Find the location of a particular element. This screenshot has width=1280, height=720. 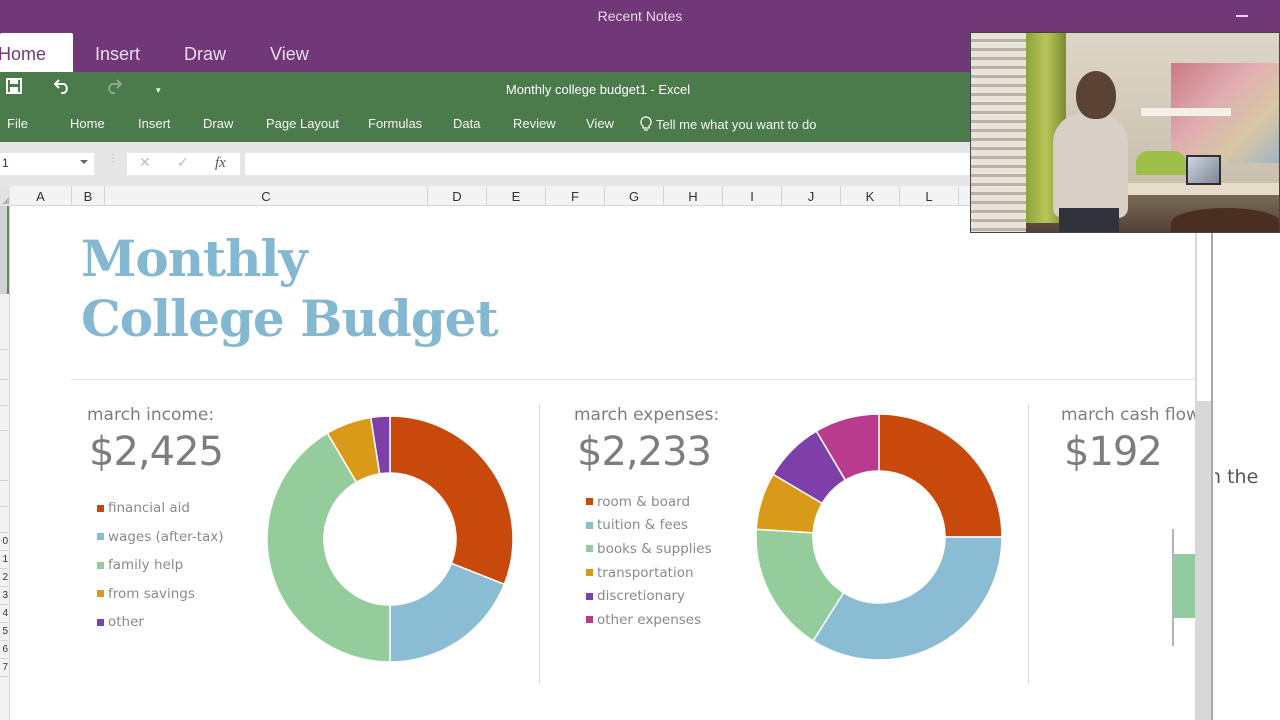

excel-tab-review: Review is located at coordinates (534, 123).